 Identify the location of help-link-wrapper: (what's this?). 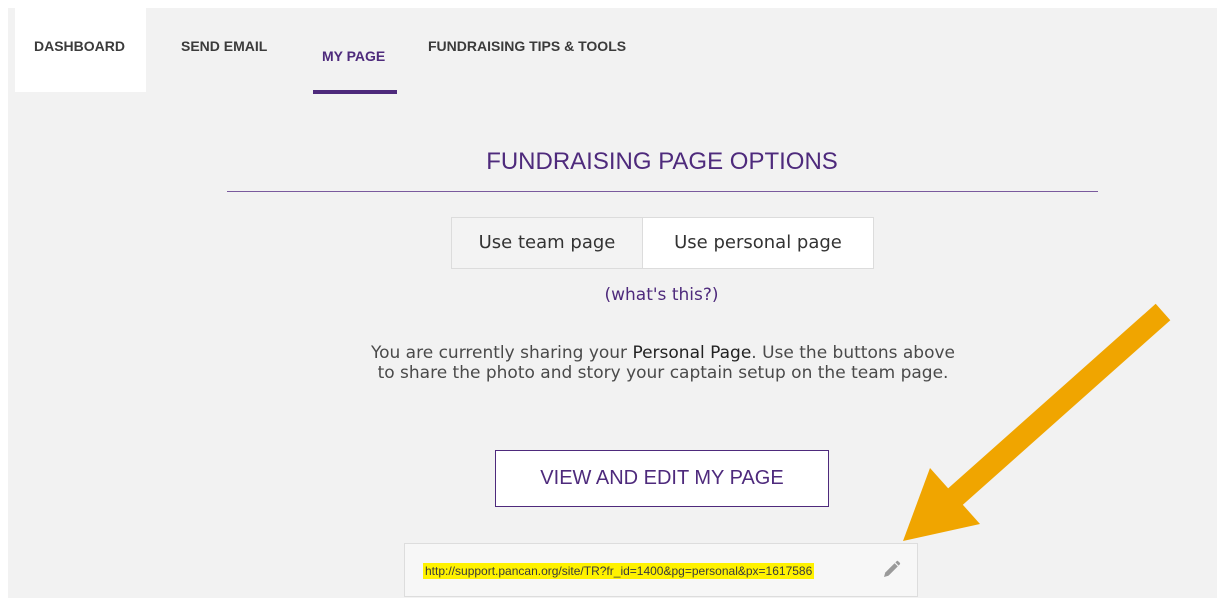
(661, 295).